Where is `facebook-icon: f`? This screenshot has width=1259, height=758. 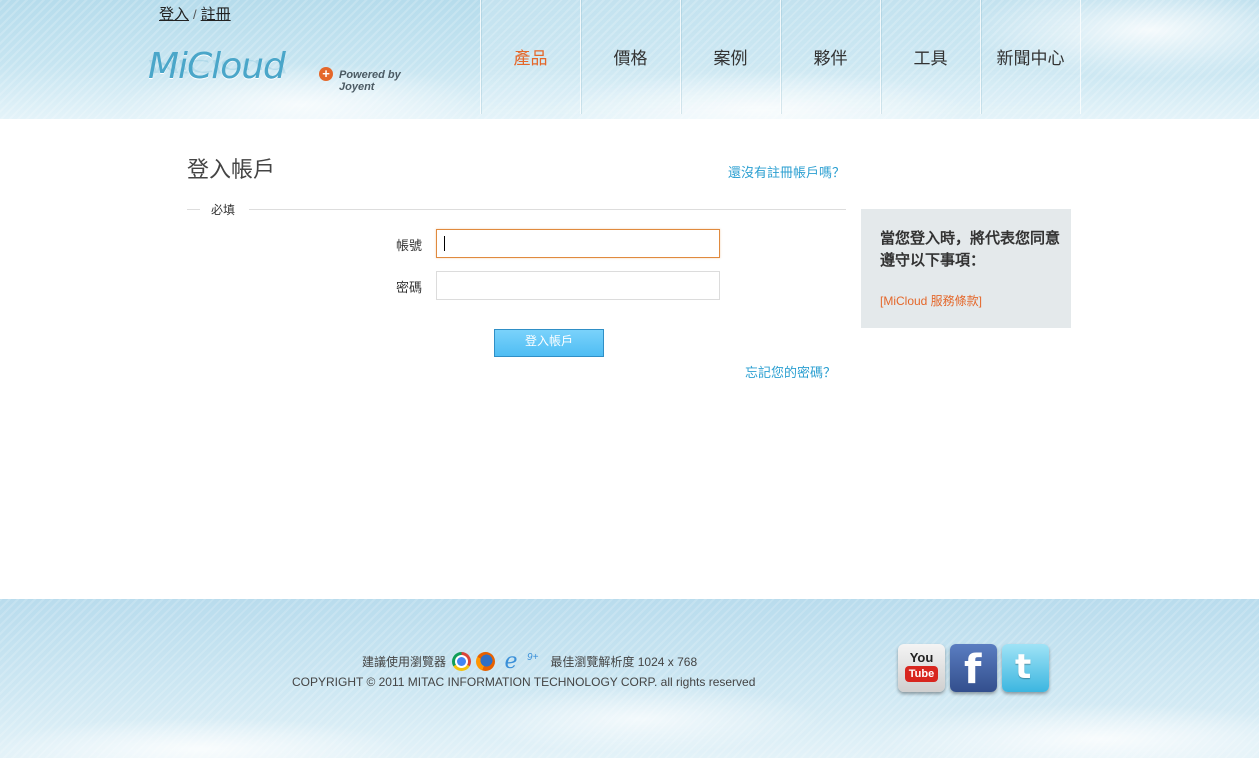
facebook-icon: f is located at coordinates (973, 668).